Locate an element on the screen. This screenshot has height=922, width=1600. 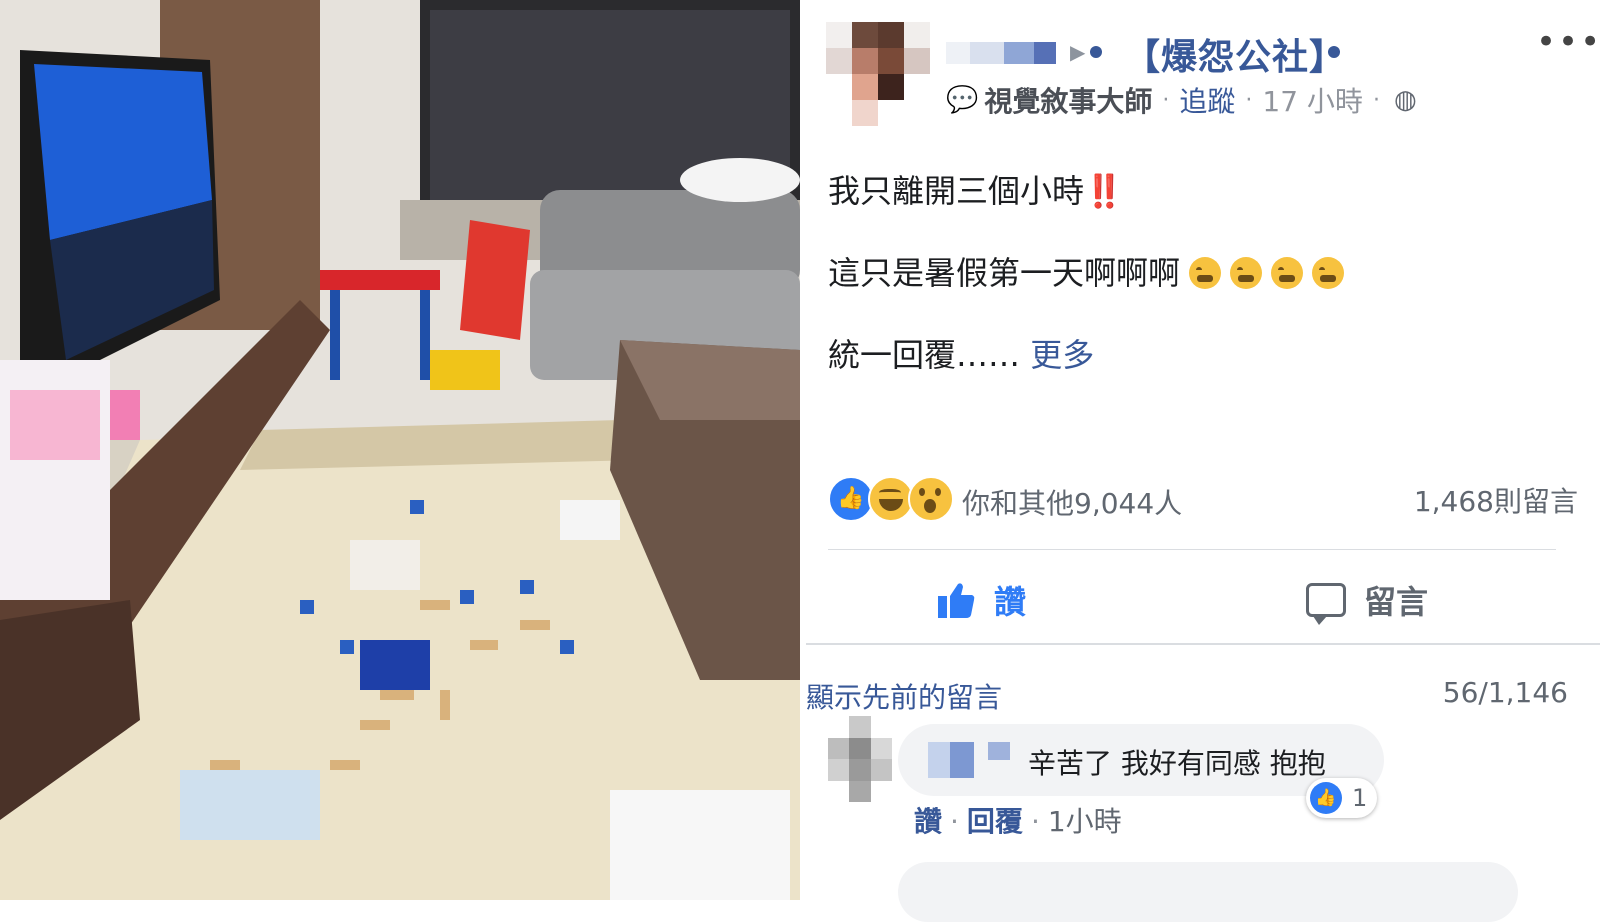
comment-actions: 讚 · 回覆 · 1小時 is located at coordinates (1018, 821).